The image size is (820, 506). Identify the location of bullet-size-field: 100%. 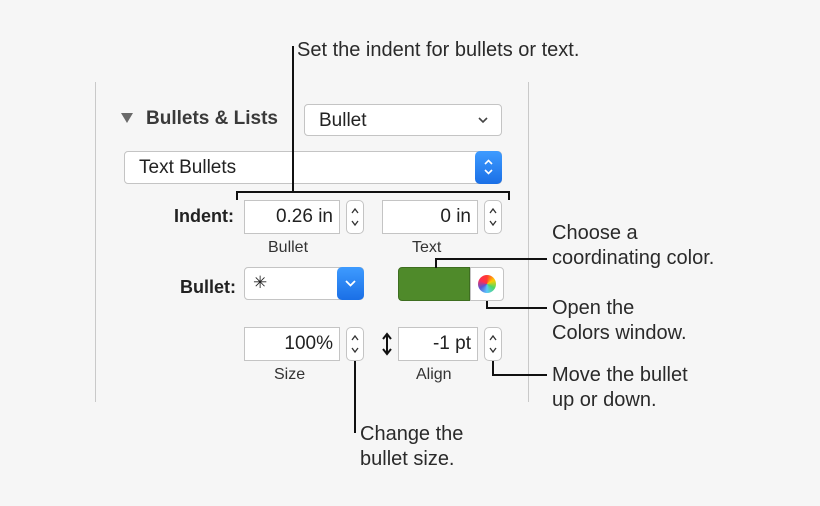
(292, 344).